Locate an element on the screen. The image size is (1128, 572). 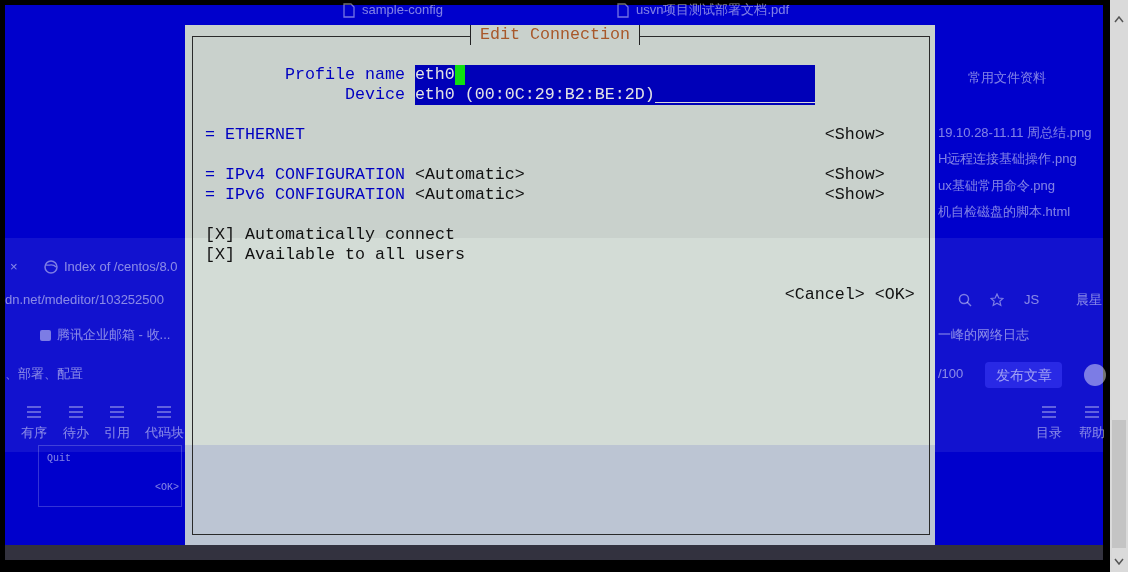
globe-icon is located at coordinates (51, 267).